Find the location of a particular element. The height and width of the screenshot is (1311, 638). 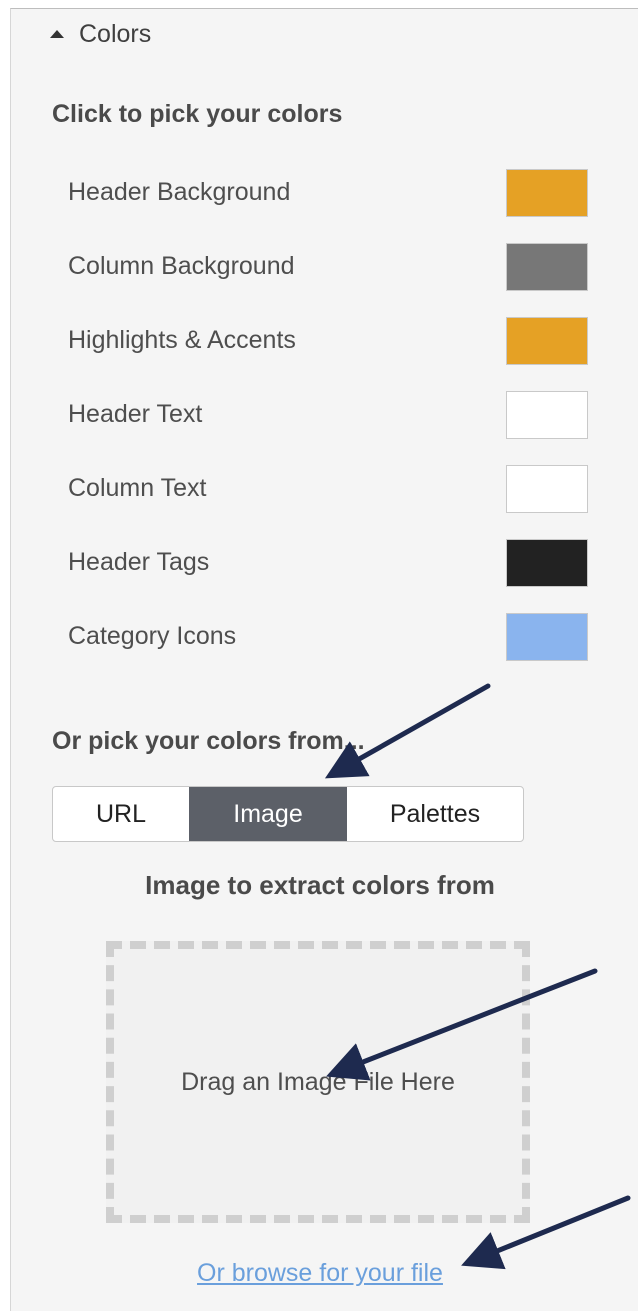

row-label: Column Text is located at coordinates (137, 488).